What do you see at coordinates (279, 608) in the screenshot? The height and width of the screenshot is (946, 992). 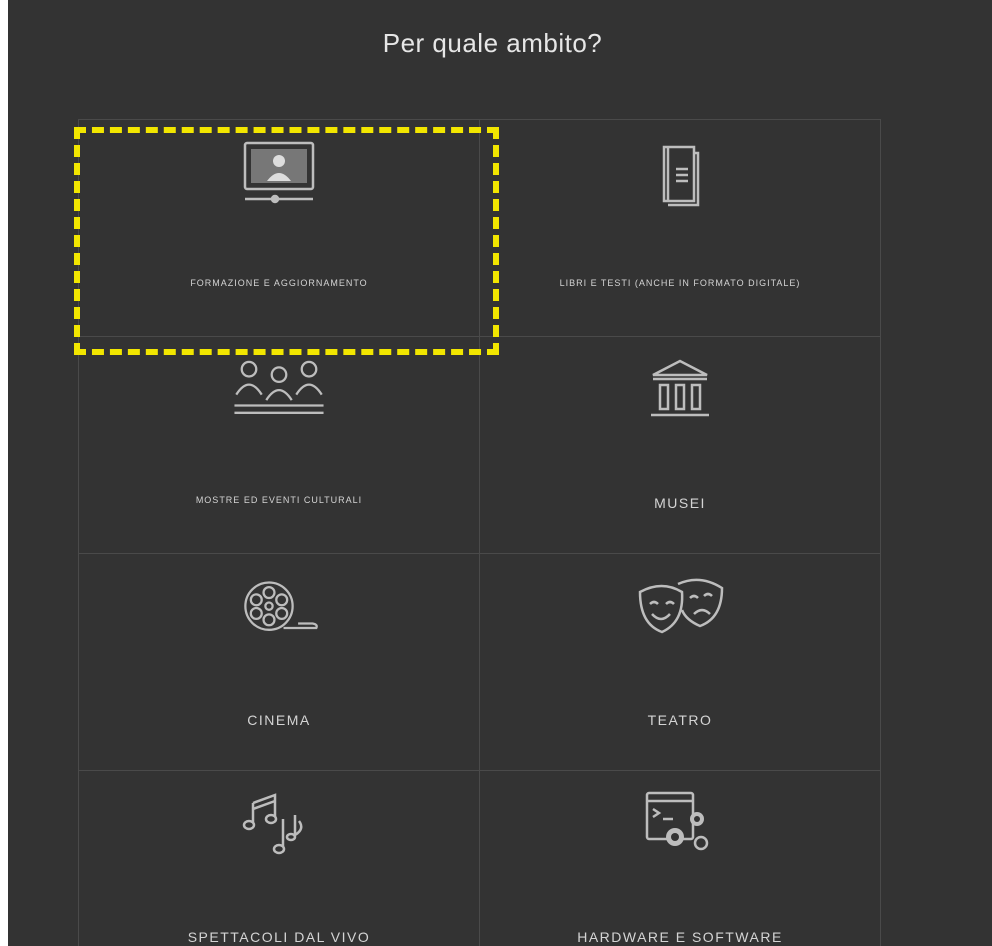 I see `film-reel-icon` at bounding box center [279, 608].